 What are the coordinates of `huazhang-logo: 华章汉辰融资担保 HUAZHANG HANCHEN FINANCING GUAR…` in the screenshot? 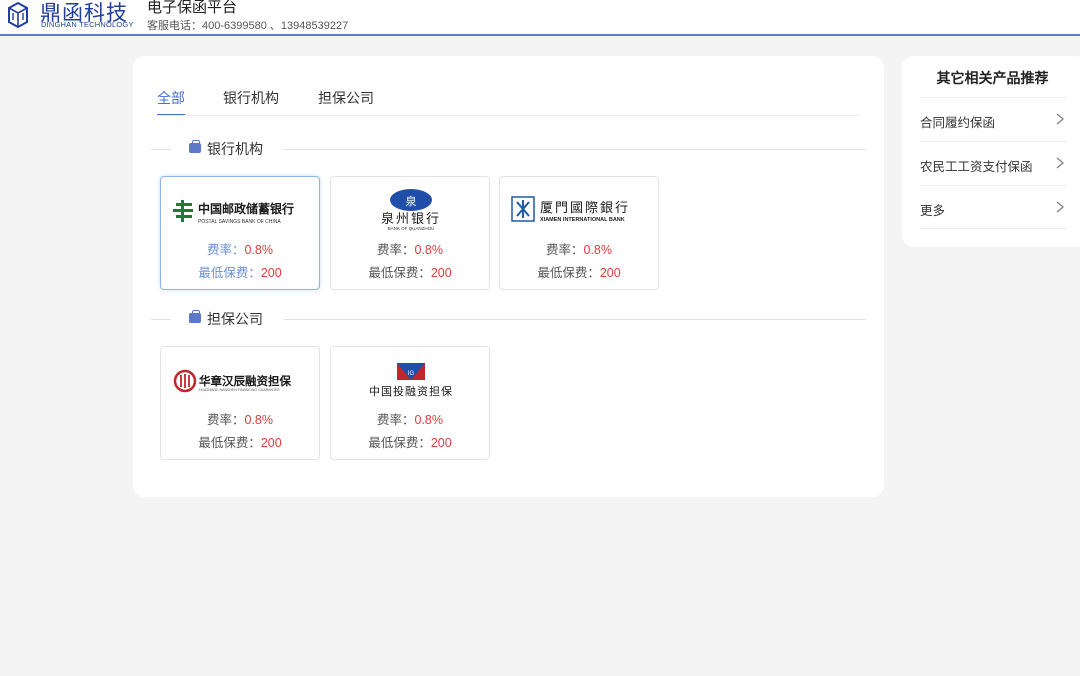 It's located at (232, 381).